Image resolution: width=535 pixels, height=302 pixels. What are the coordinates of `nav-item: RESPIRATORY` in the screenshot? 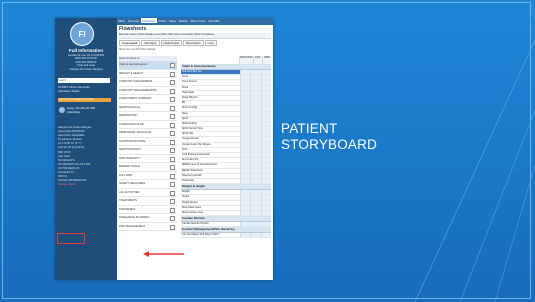 It's located at (148, 116).